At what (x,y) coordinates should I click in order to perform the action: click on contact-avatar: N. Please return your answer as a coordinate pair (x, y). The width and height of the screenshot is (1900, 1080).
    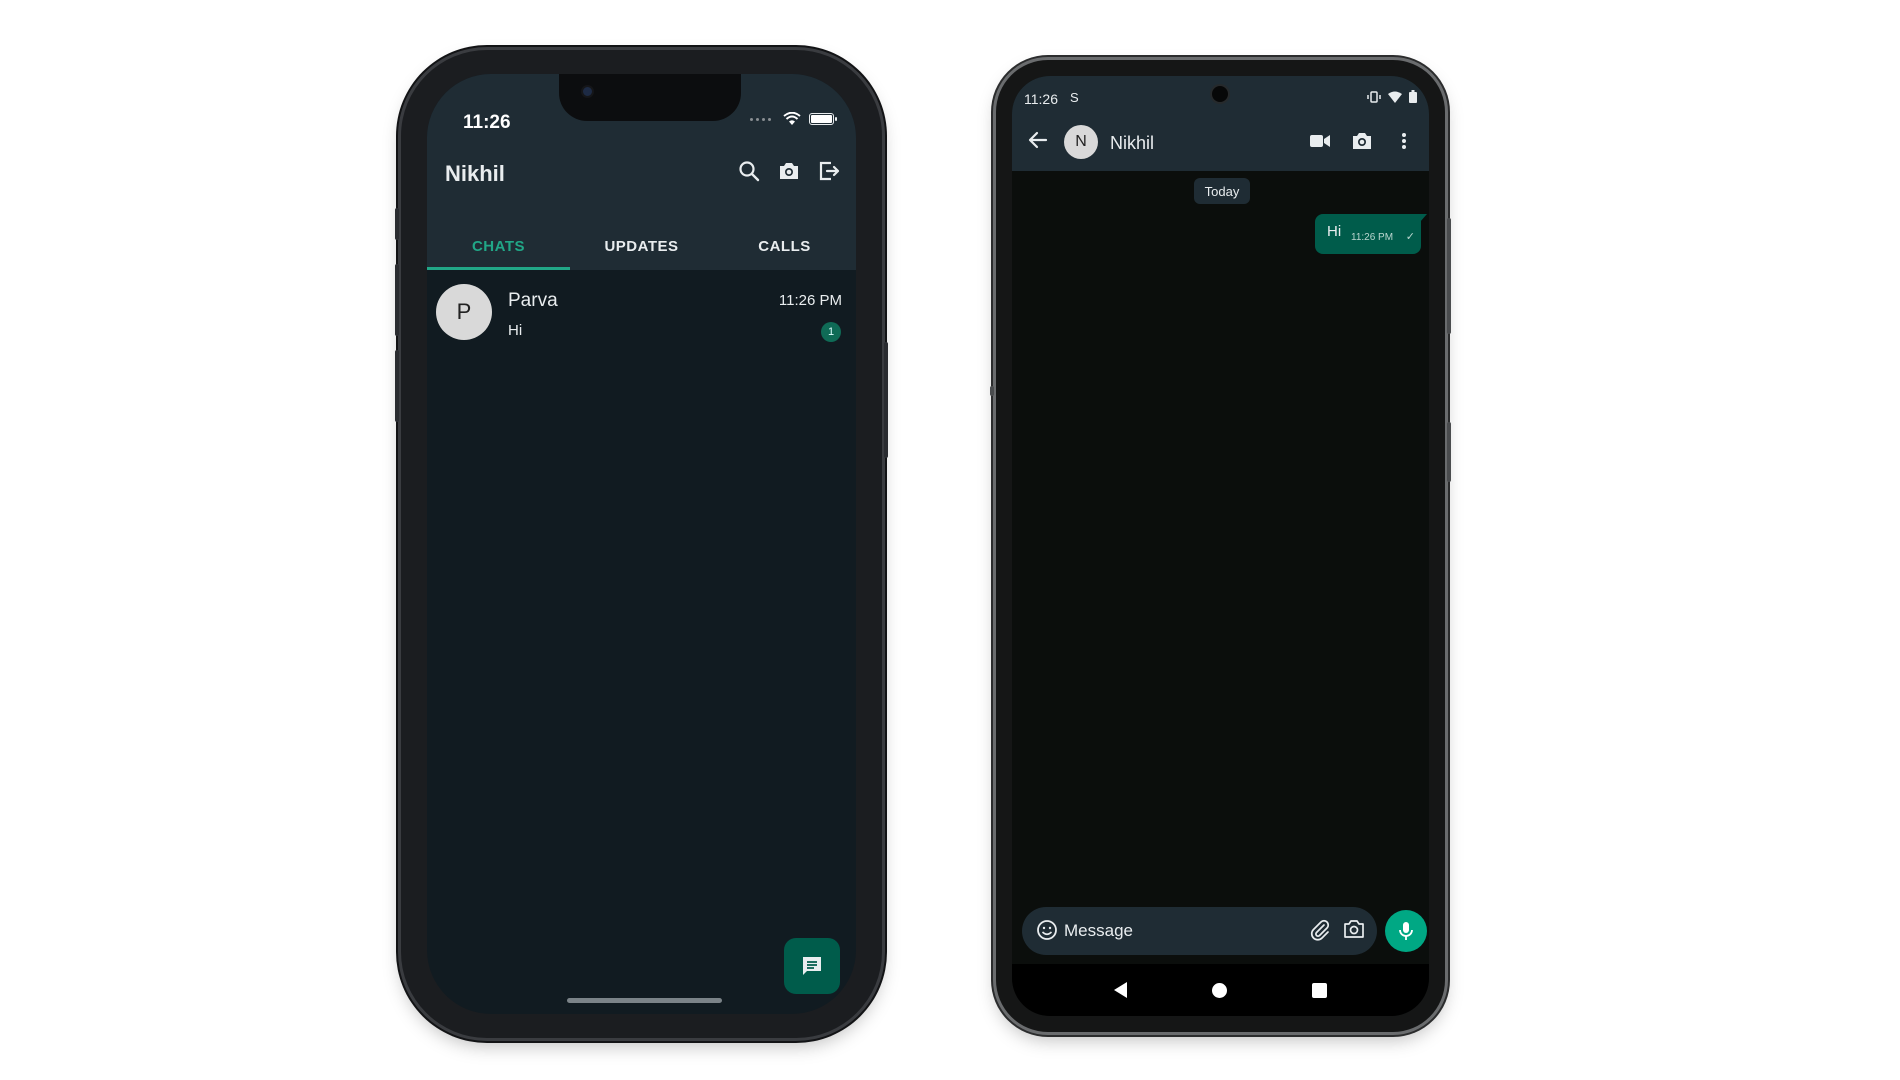
    Looking at the image, I should click on (1081, 142).